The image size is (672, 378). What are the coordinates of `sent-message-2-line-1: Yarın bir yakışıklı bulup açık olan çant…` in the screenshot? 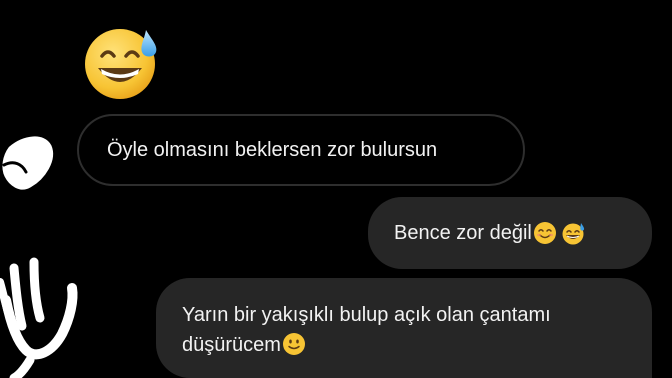 It's located at (366, 315).